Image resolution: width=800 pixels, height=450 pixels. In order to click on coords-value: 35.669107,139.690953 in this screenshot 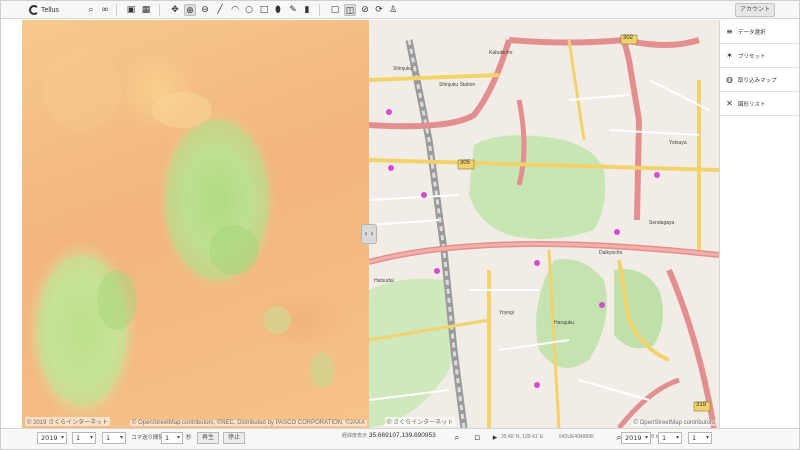, I will do `click(402, 435)`.